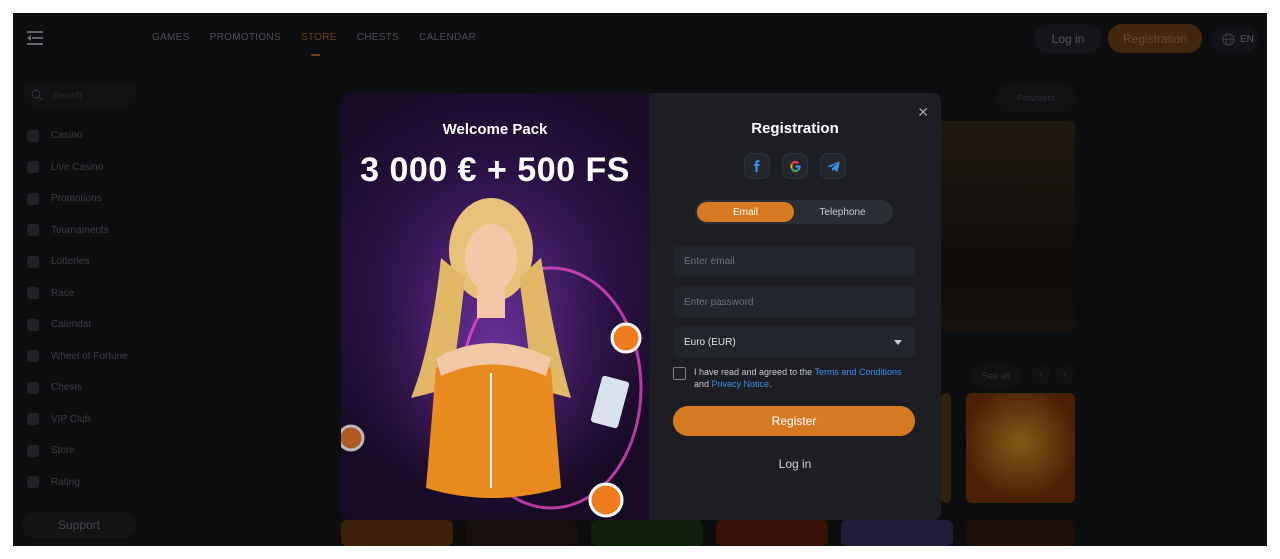  What do you see at coordinates (710, 342) in the screenshot?
I see `currency-value: Euro (EUR)` at bounding box center [710, 342].